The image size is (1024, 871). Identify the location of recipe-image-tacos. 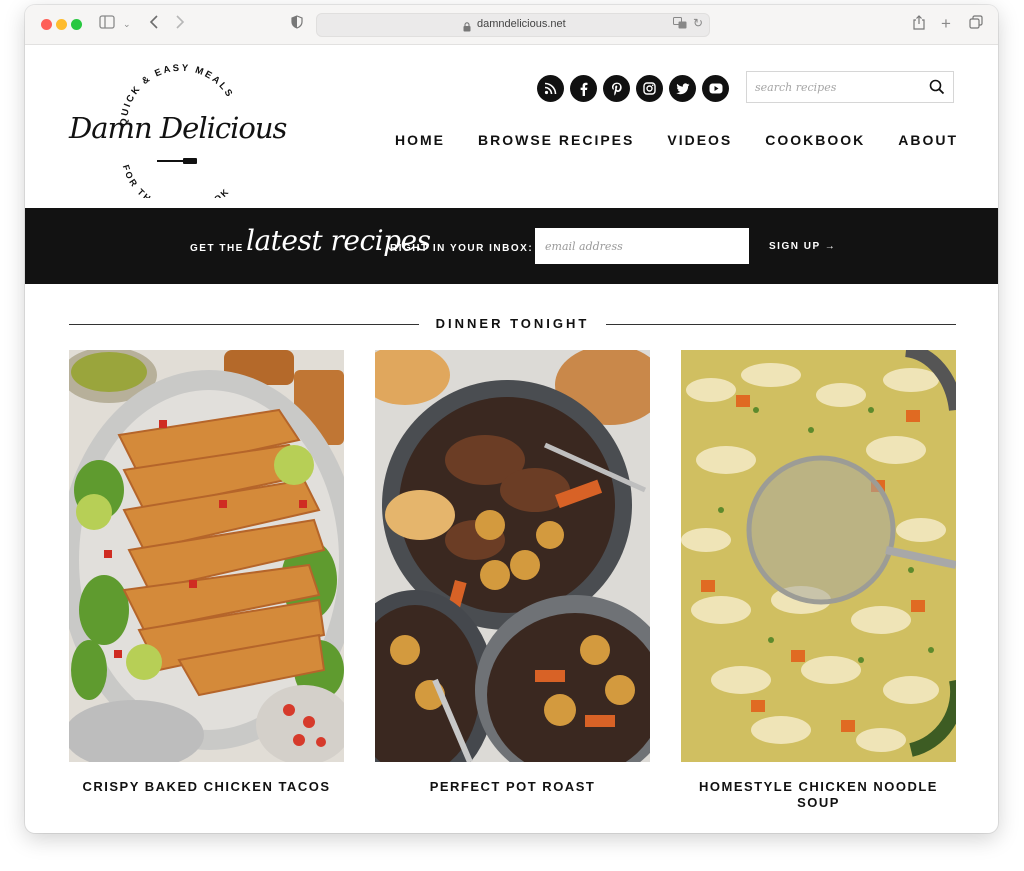
(206, 556).